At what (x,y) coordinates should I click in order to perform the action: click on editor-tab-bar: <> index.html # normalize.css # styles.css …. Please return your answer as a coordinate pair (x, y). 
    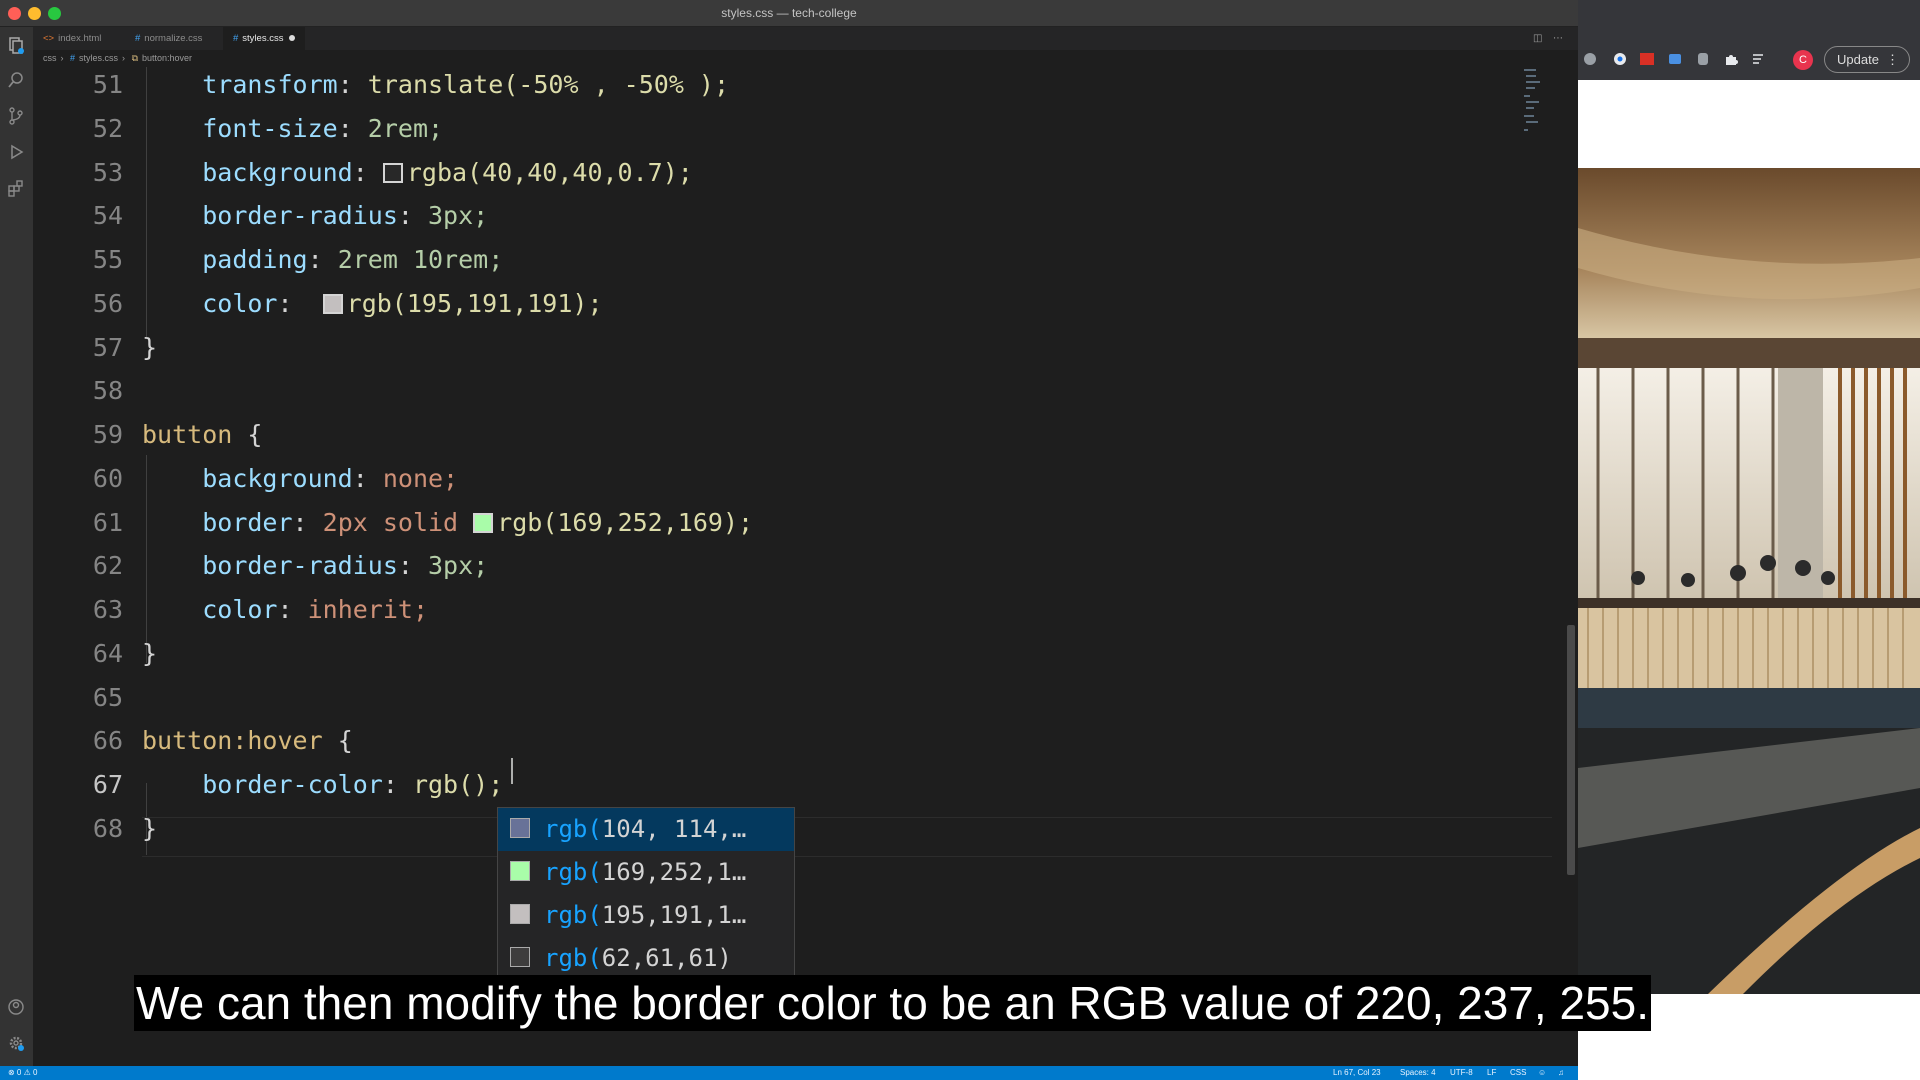
    Looking at the image, I should click on (805, 38).